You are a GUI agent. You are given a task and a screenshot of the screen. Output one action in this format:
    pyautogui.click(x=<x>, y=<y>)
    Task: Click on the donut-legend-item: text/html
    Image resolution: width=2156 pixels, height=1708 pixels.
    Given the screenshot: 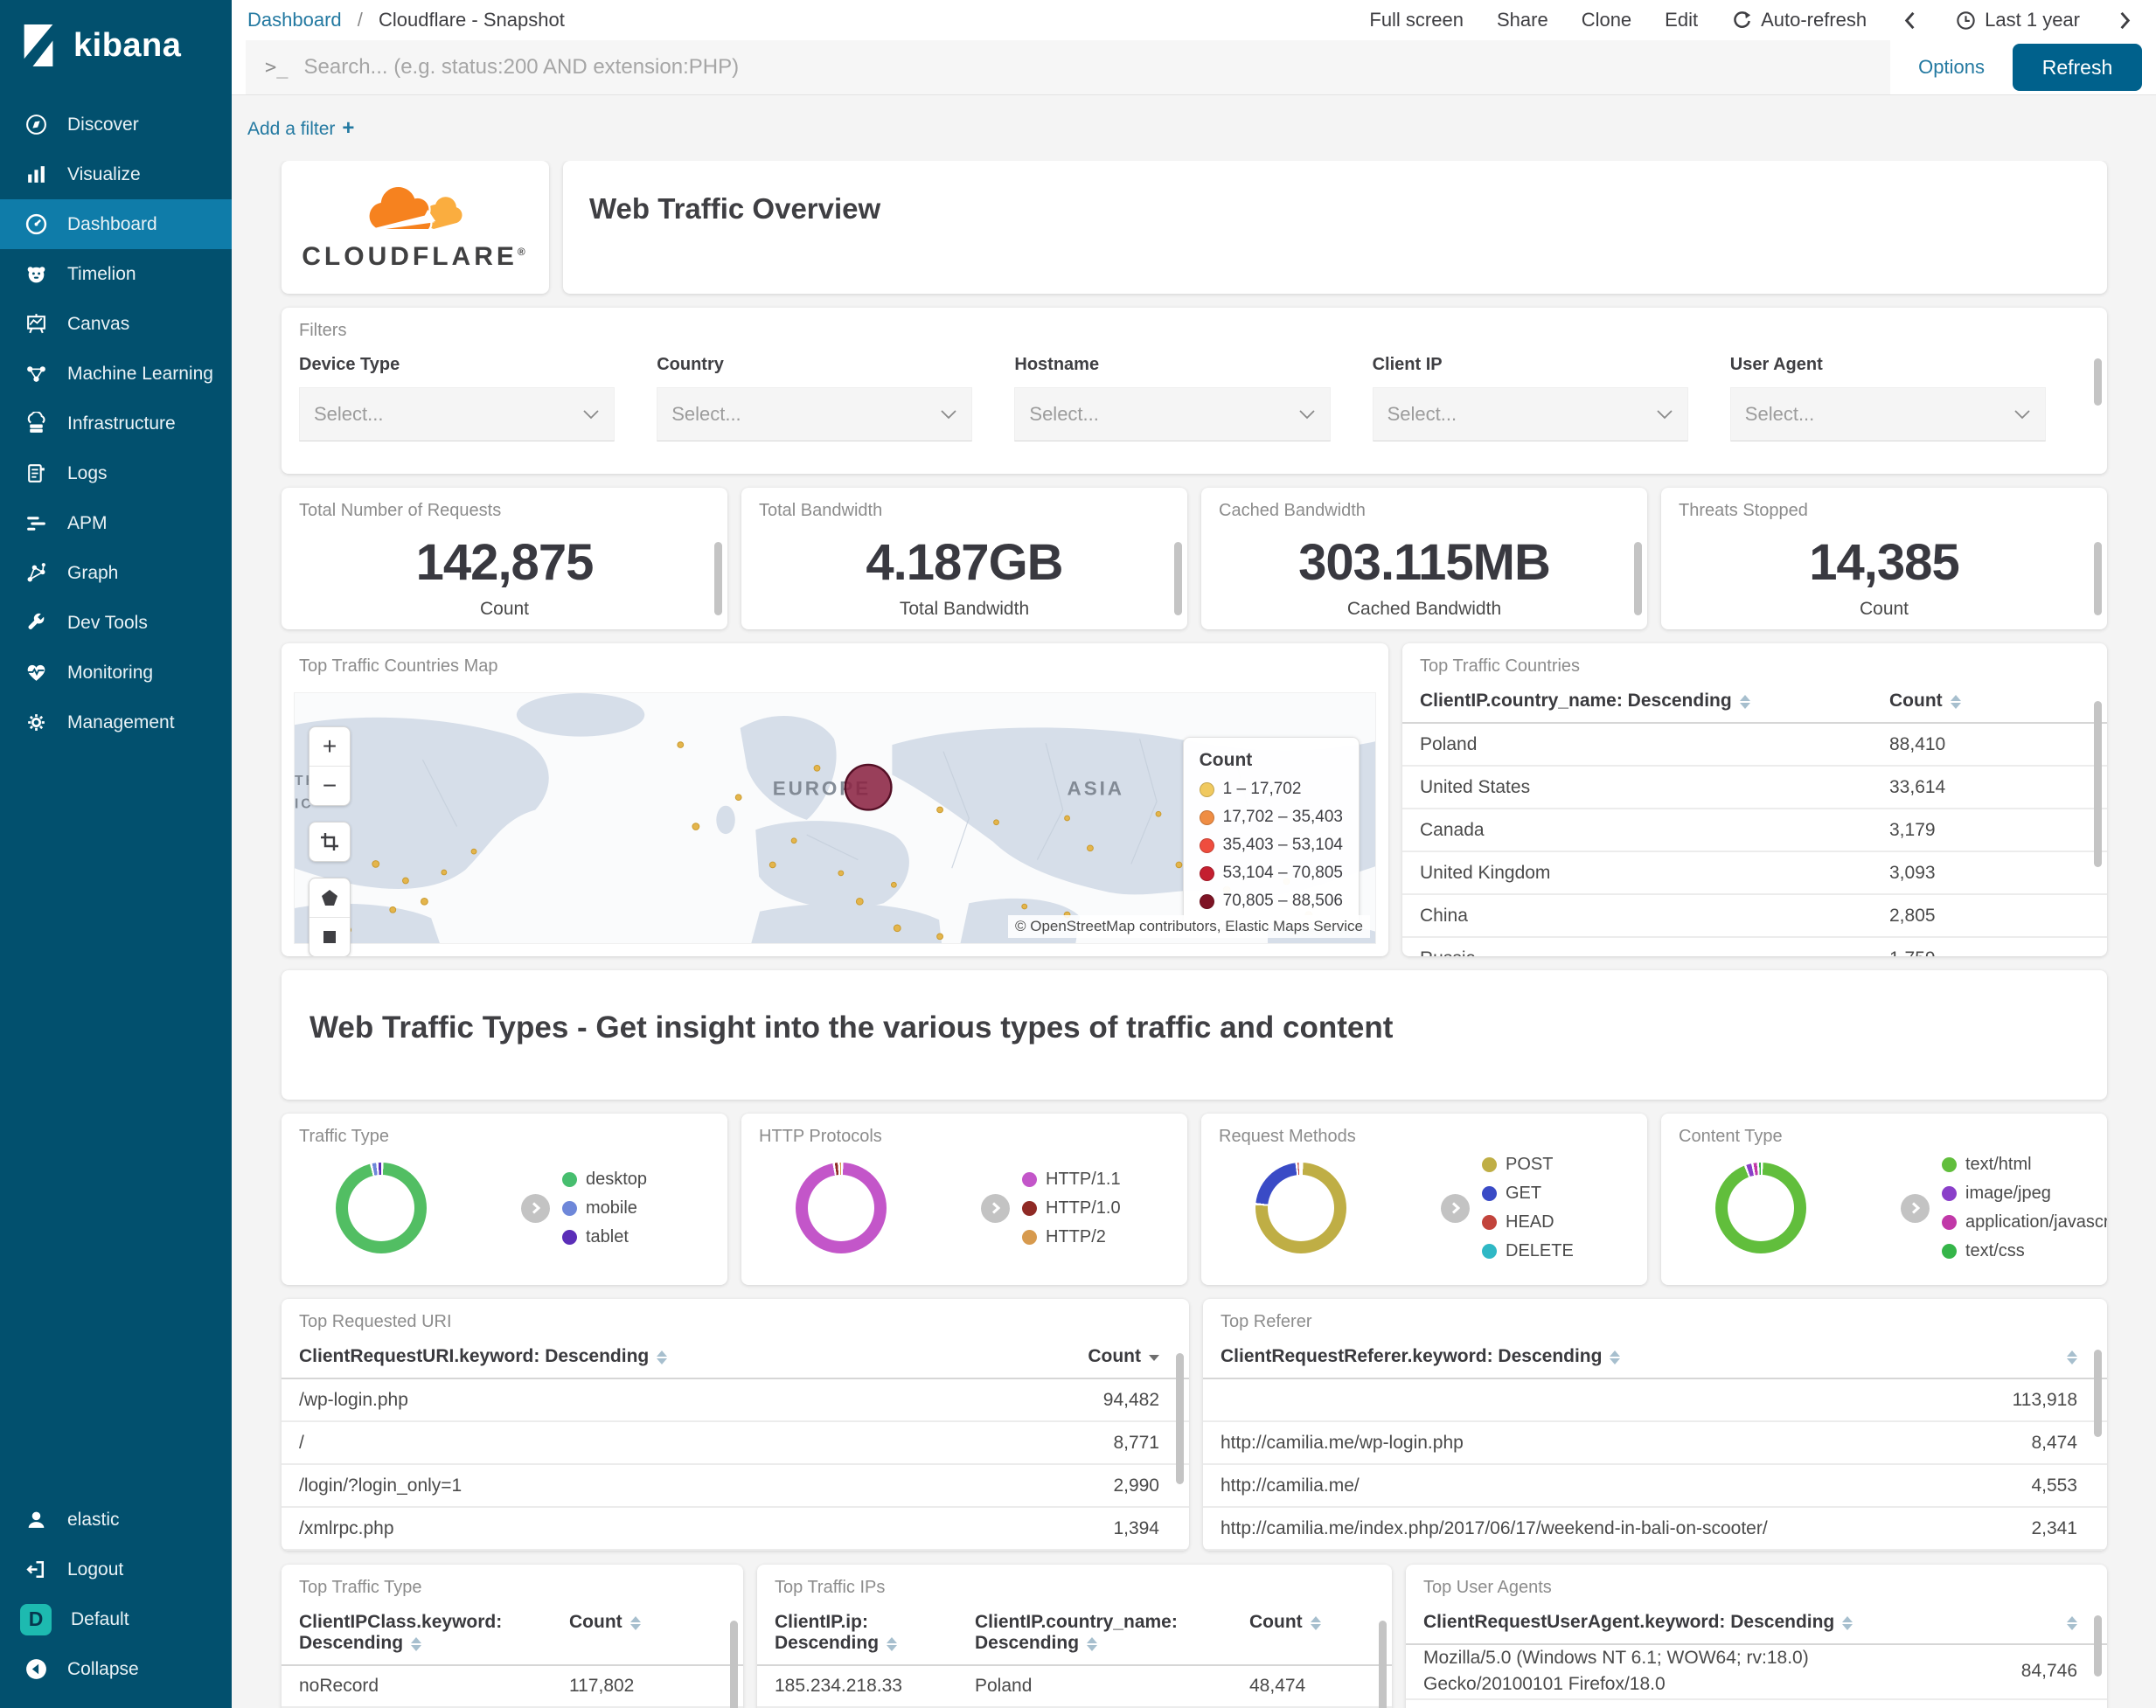 What is the action you would take?
    pyautogui.click(x=2024, y=1164)
    